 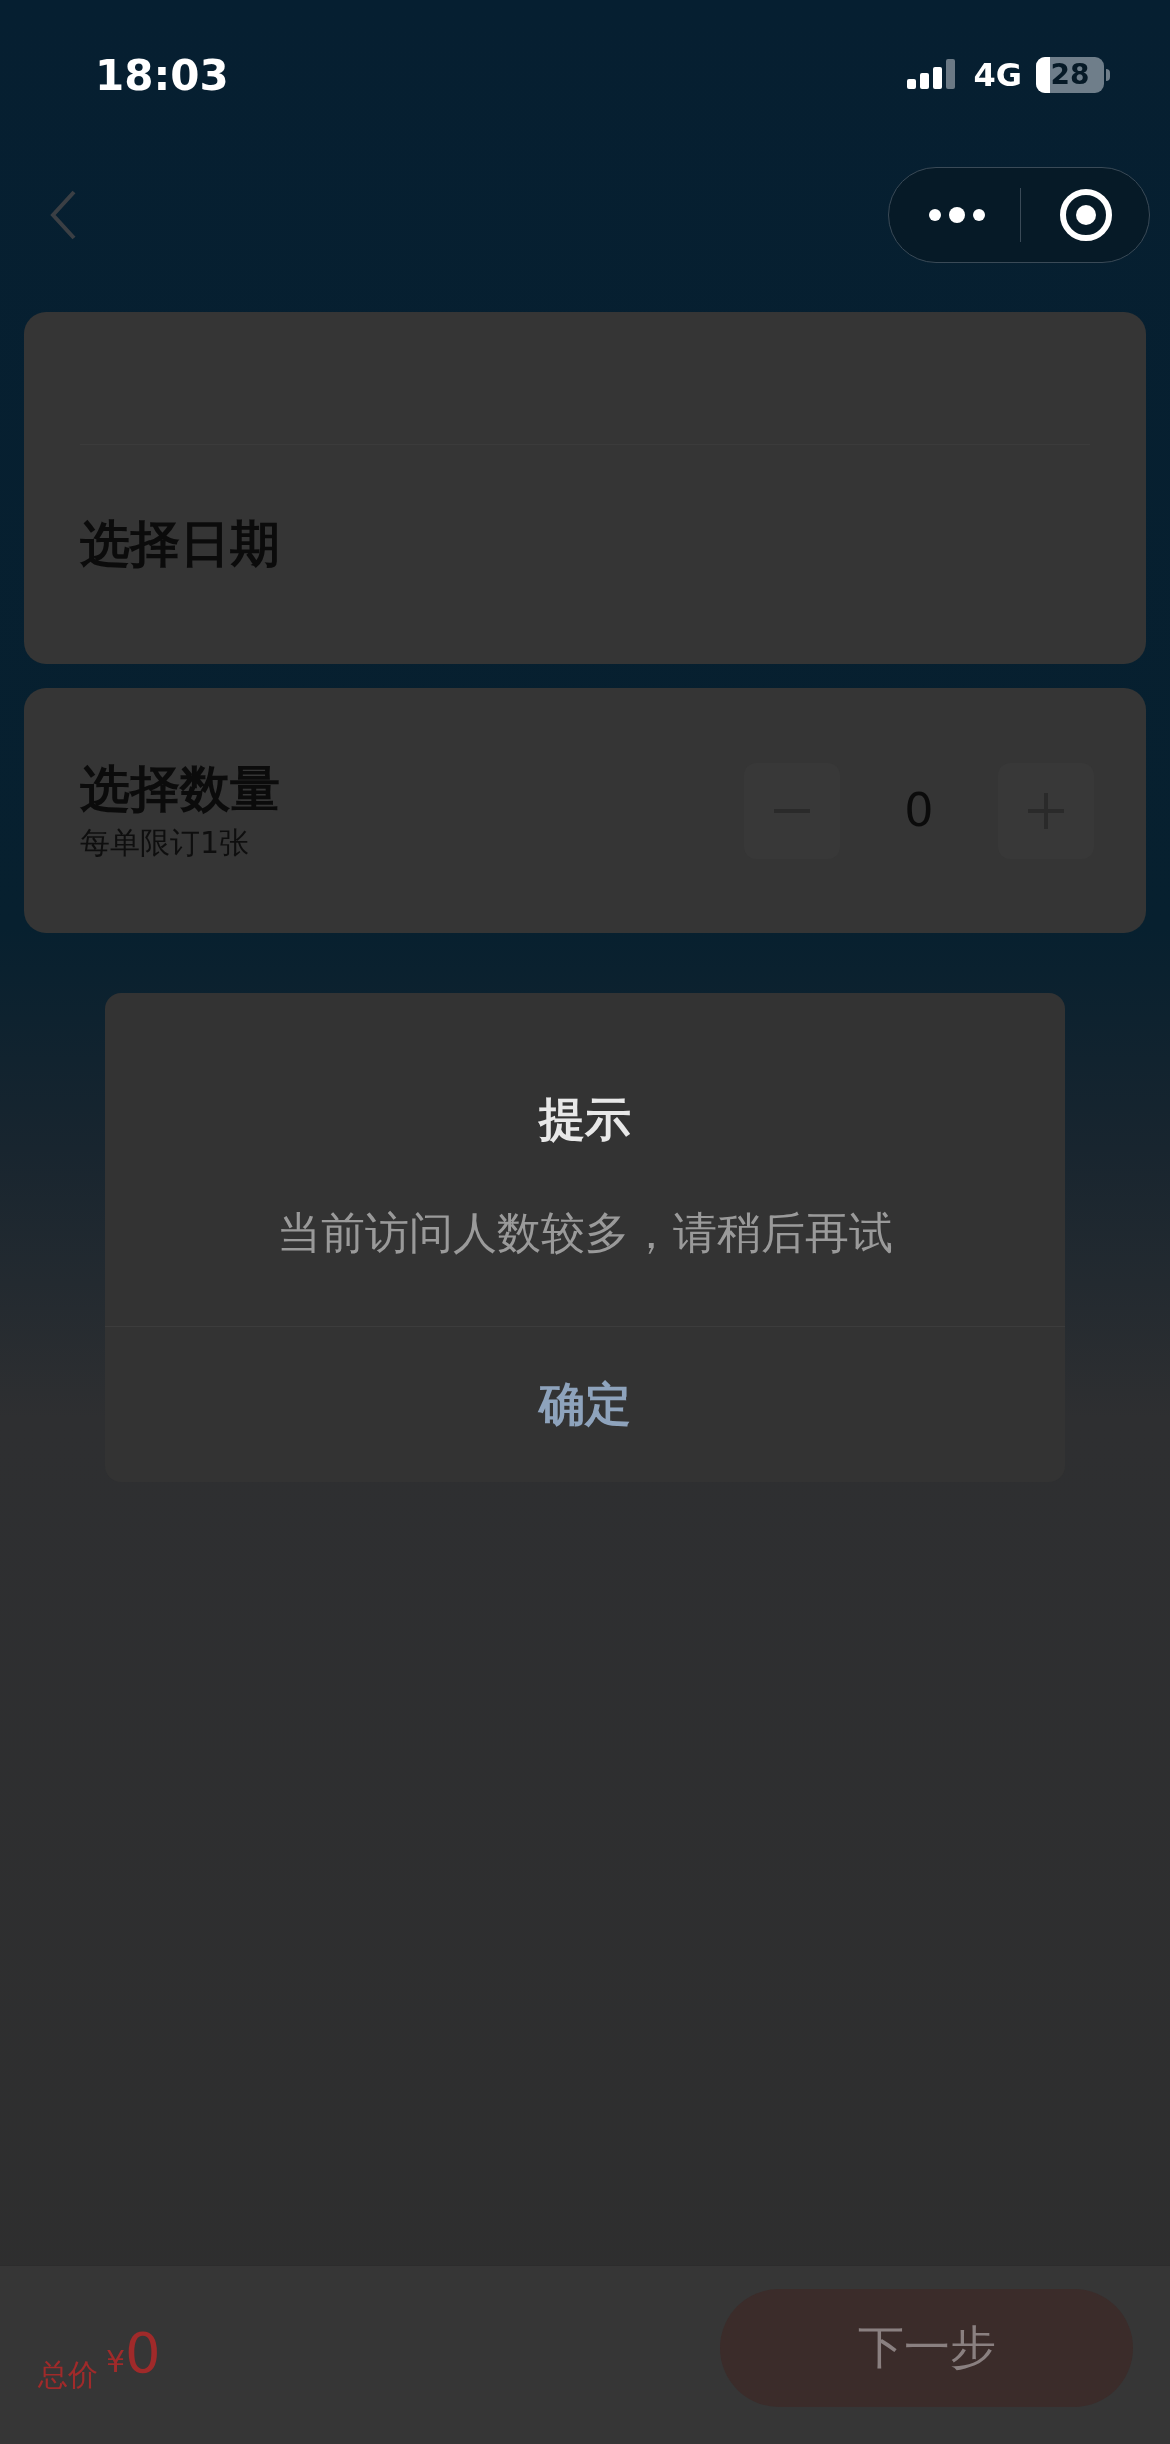 I want to click on confirm-button: 确定, so click(x=585, y=1404).